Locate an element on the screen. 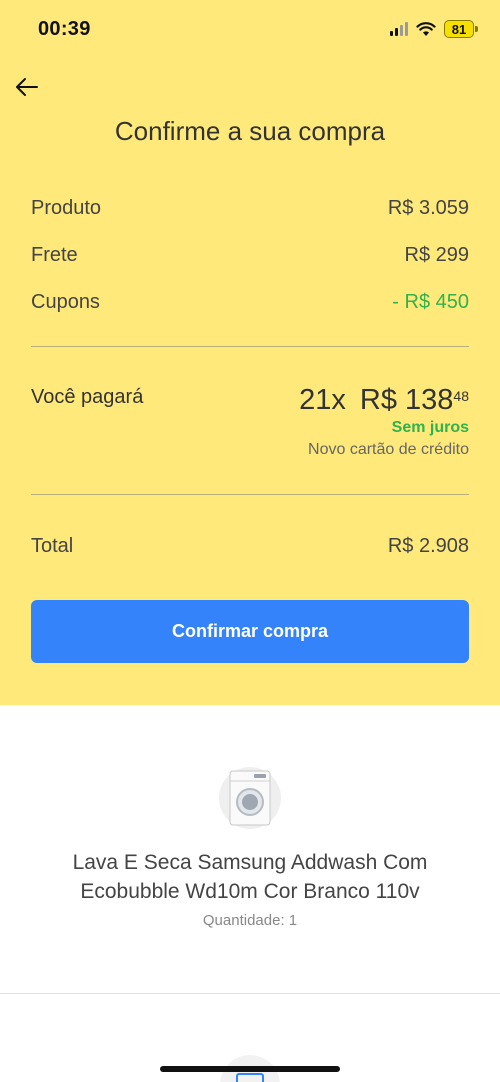 This screenshot has width=500, height=1082. installment-count: 21x is located at coordinates (322, 400).